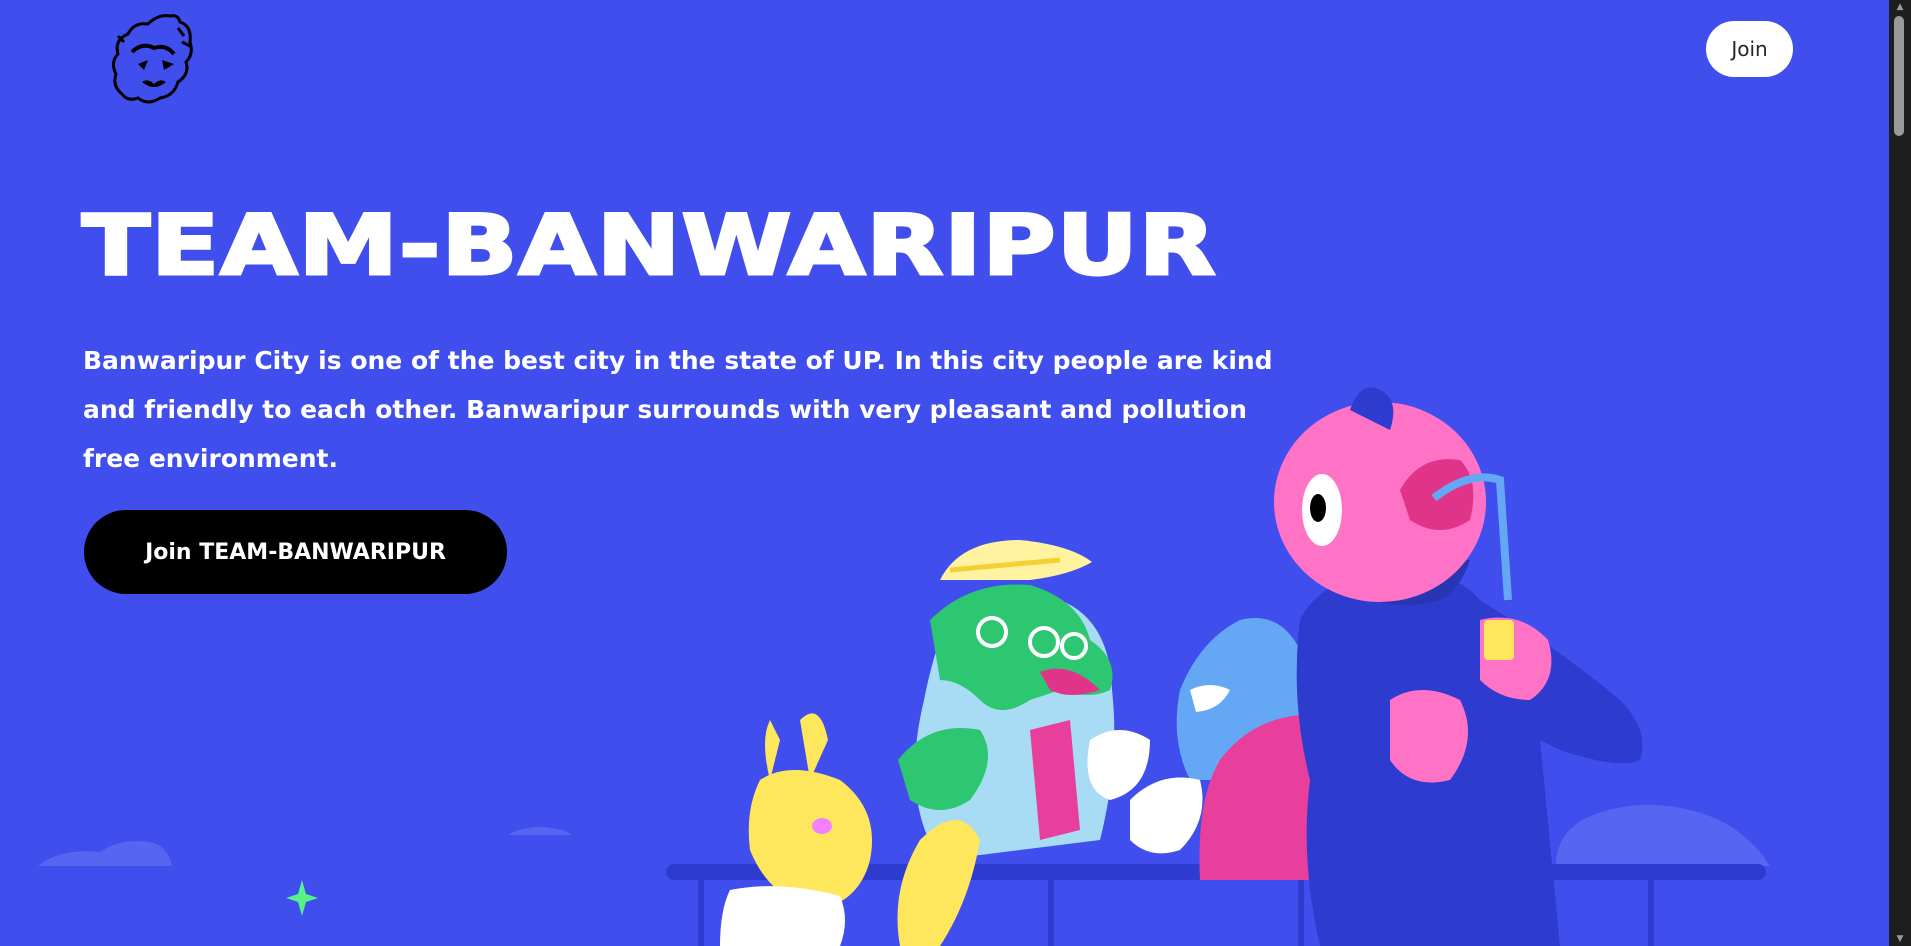 The image size is (1911, 946). I want to click on sparkle-icon, so click(302, 898).